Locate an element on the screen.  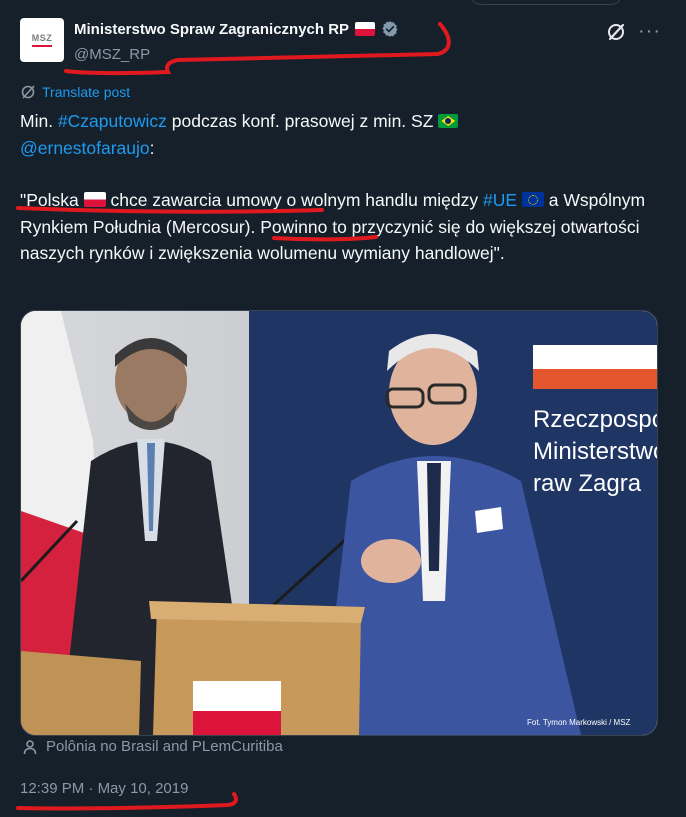
mention-ernestofaraujo: @ernestofaraujo is located at coordinates (85, 148).